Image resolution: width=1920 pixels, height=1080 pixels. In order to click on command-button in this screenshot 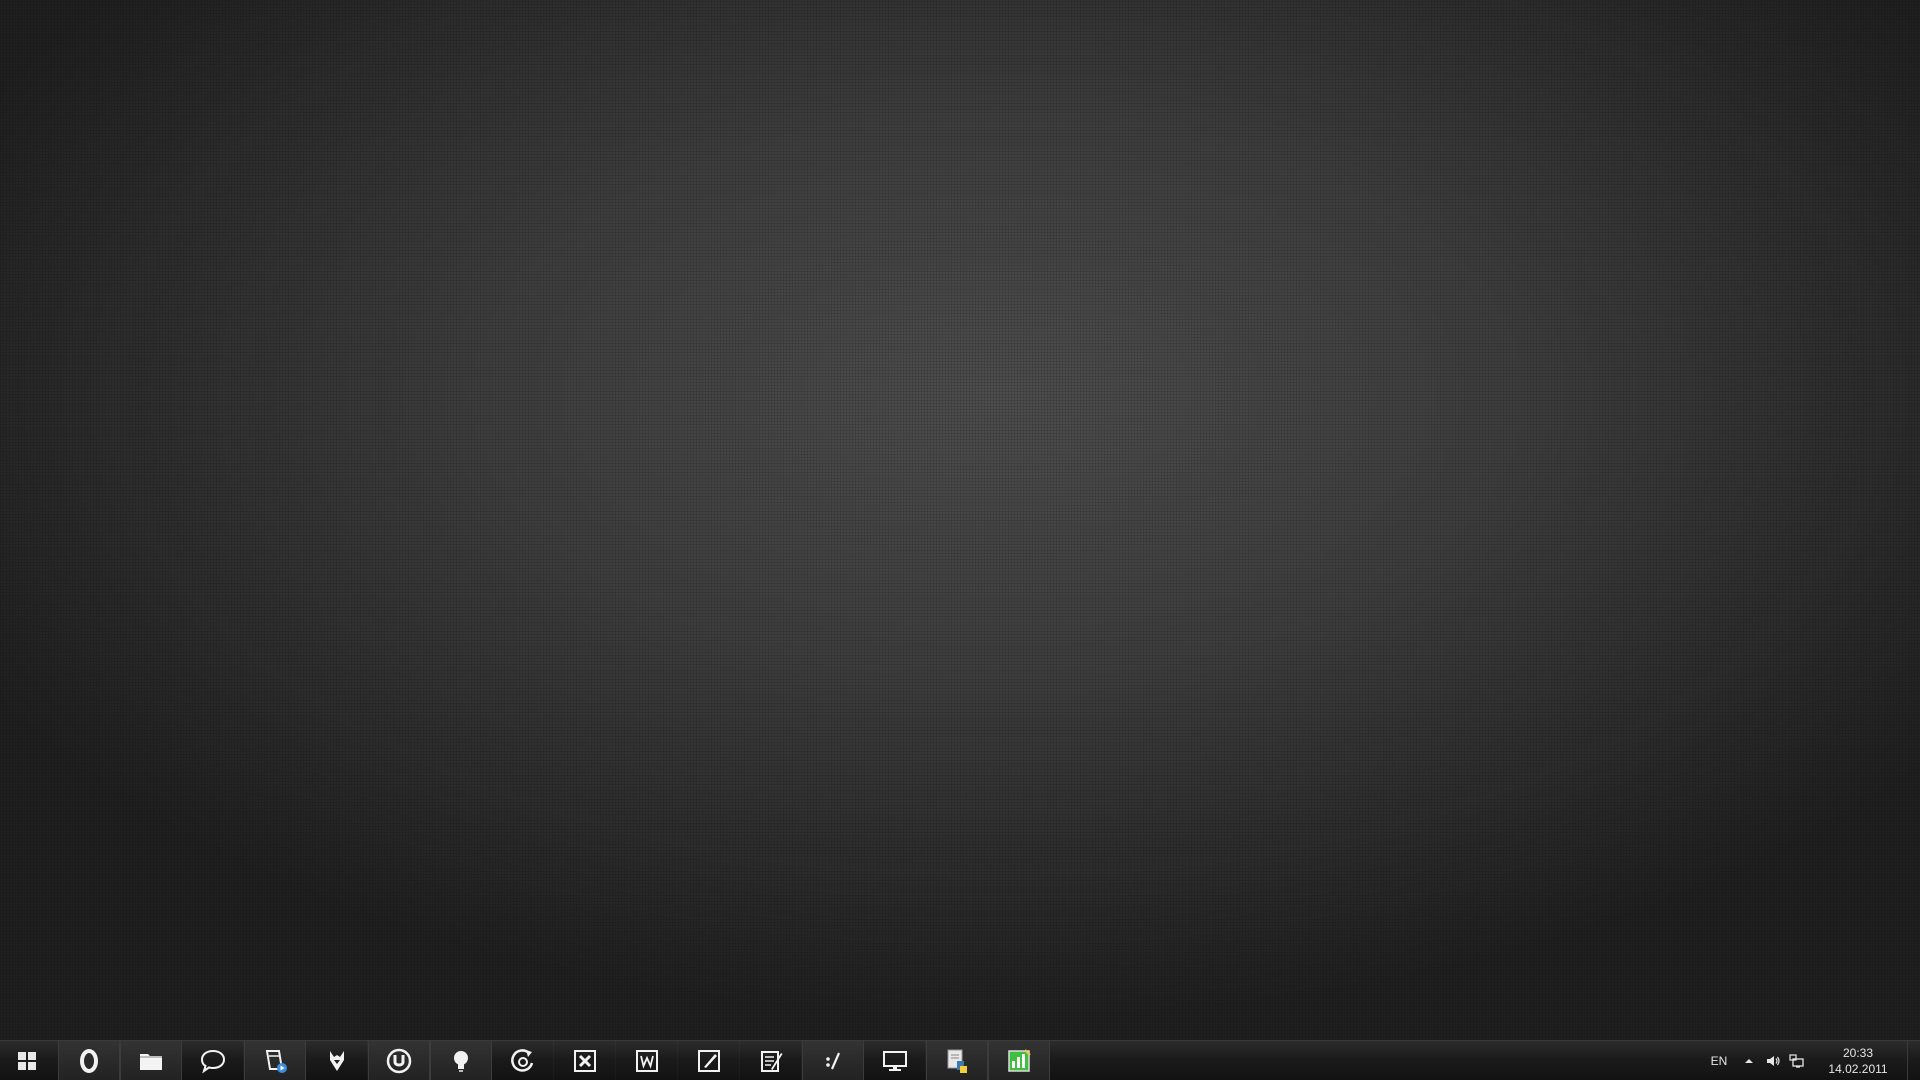, I will do `click(833, 1060)`.